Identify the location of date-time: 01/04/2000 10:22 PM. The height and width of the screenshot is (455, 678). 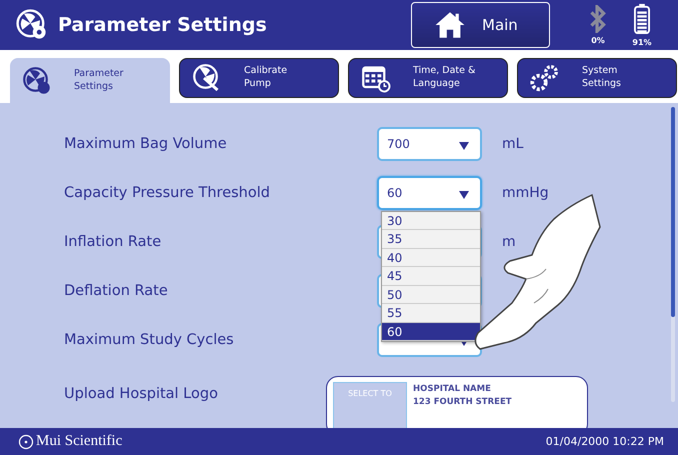
(605, 441).